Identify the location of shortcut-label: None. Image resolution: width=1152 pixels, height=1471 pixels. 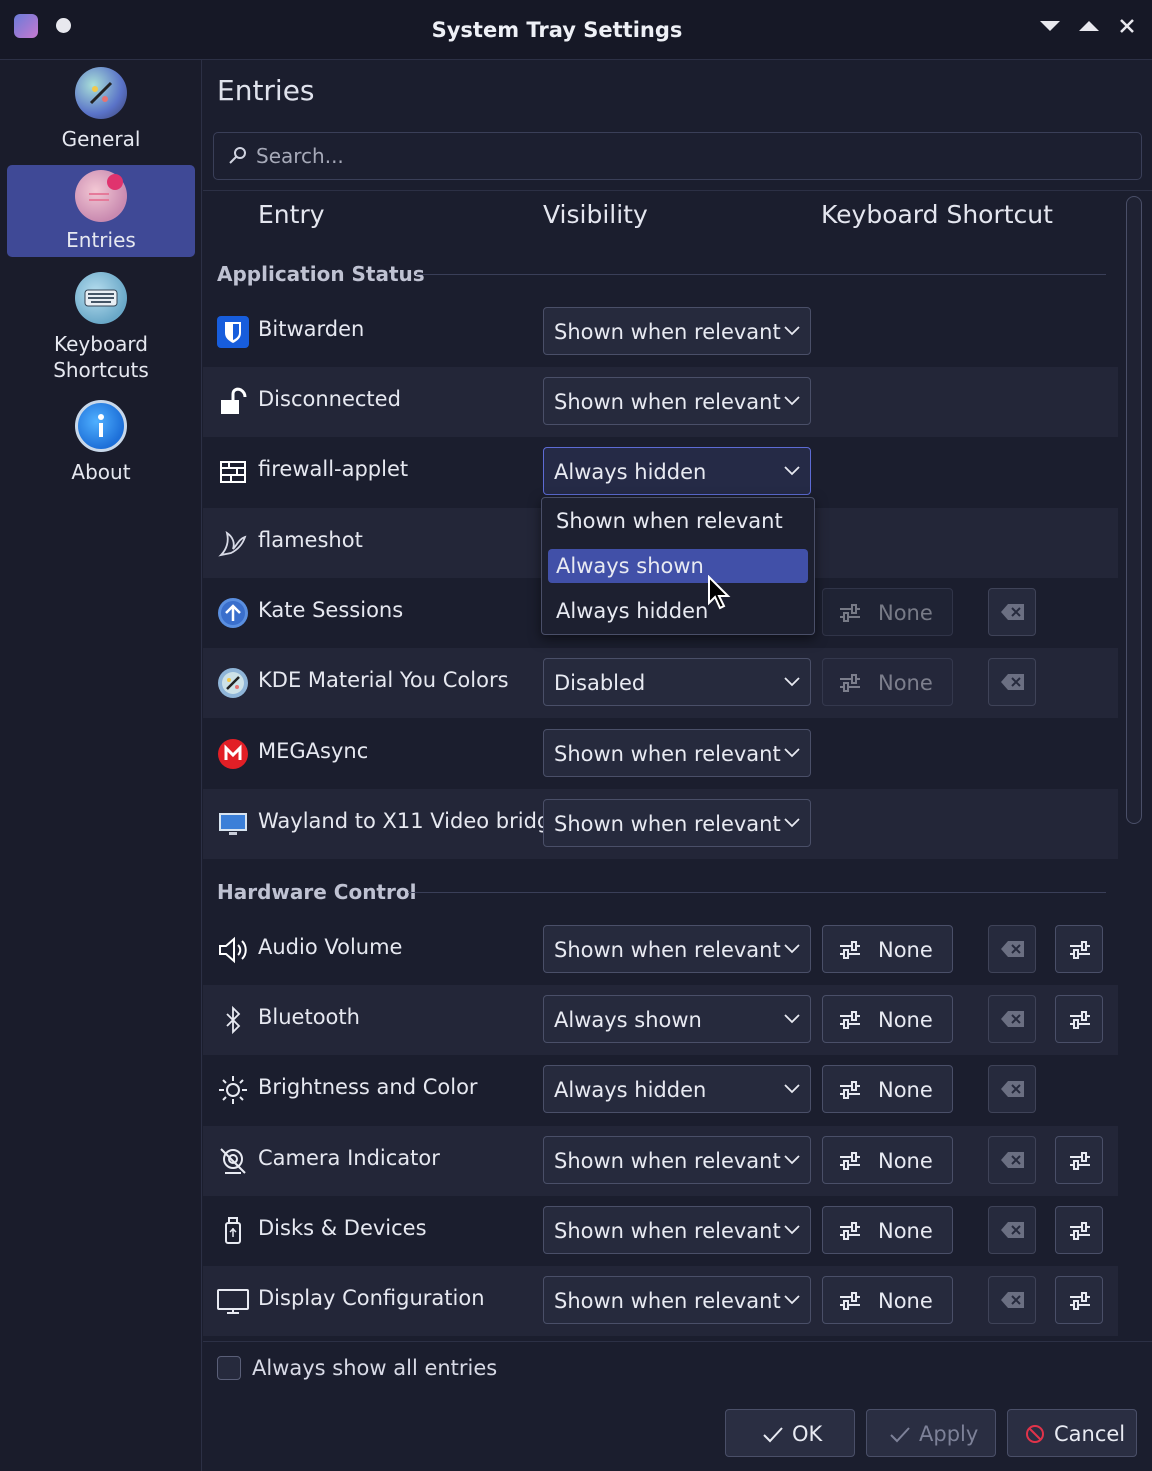
(905, 1090).